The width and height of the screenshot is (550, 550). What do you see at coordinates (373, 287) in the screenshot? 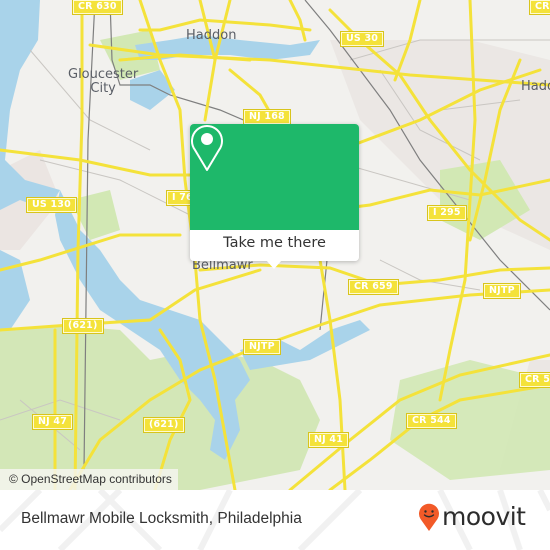
I see `road-shield-cr659: CR 659` at bounding box center [373, 287].